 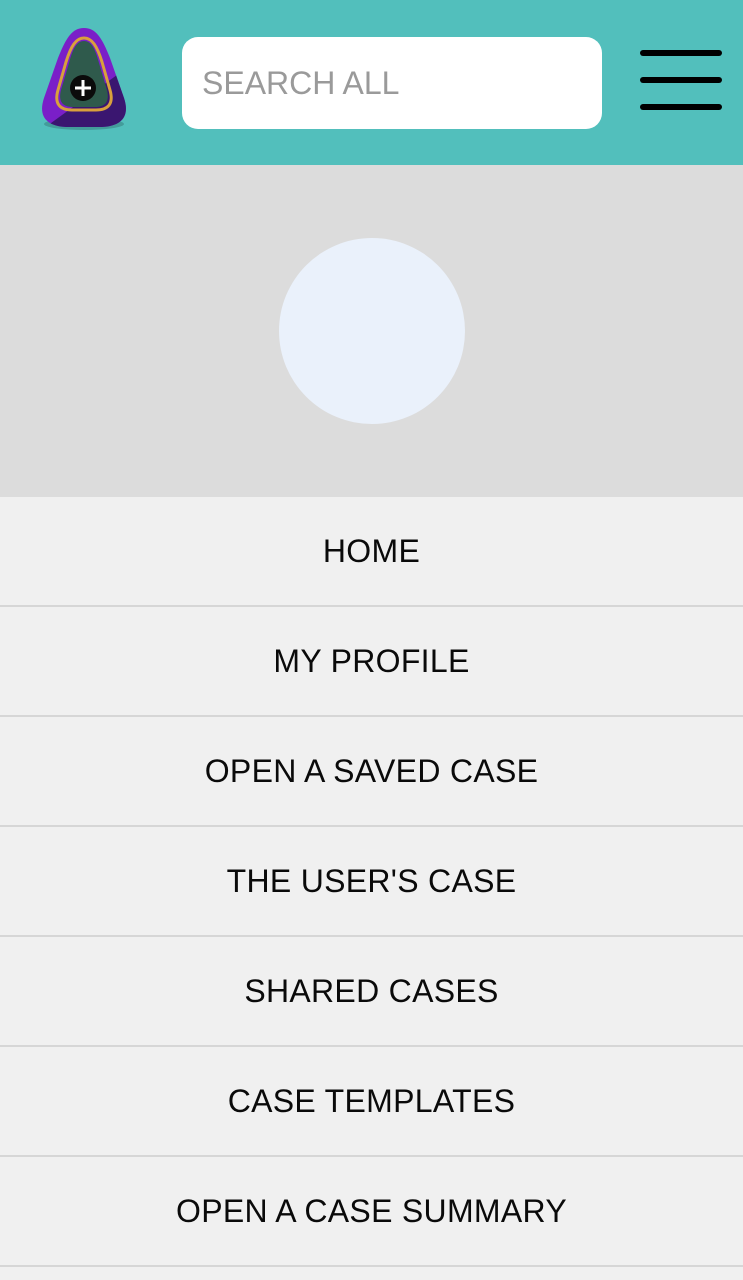 I want to click on menu-item-case-templates: CASE TEMPLATES, so click(x=371, y=1102).